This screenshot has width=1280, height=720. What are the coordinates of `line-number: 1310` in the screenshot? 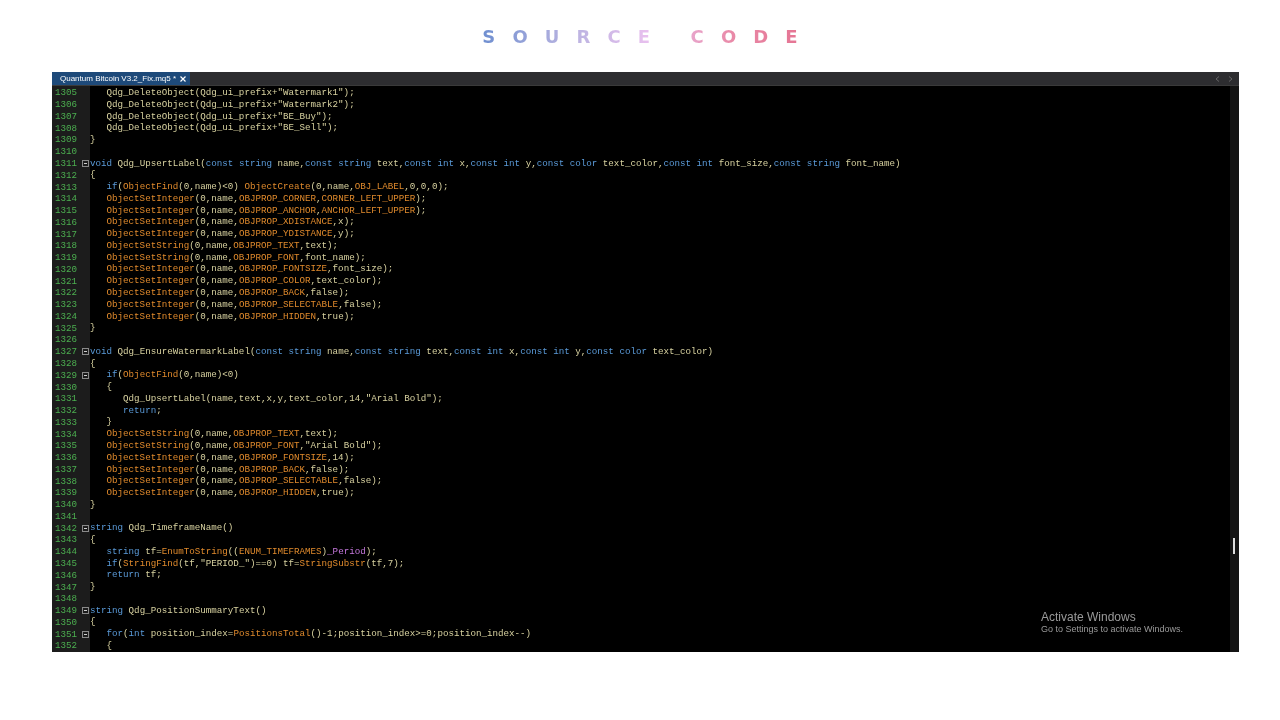 It's located at (66, 152).